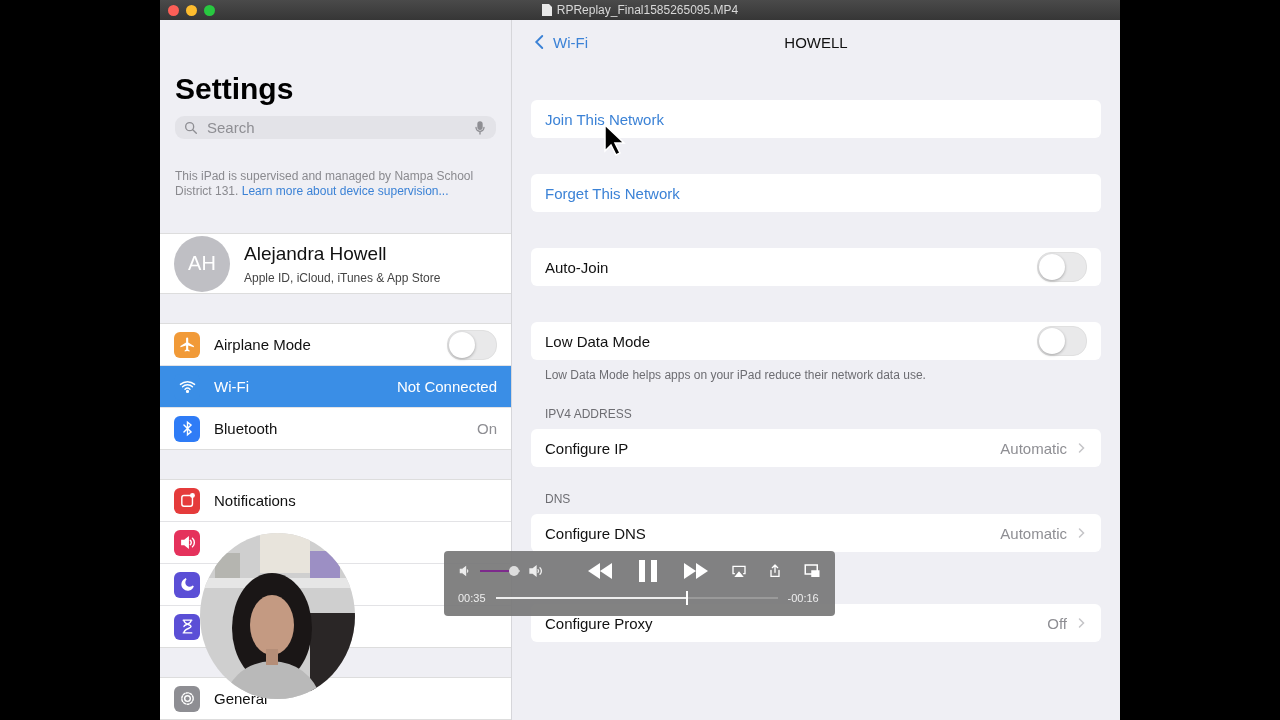 This screenshot has height=720, width=1280. What do you see at coordinates (187, 584) in the screenshot?
I see `moon-icon` at bounding box center [187, 584].